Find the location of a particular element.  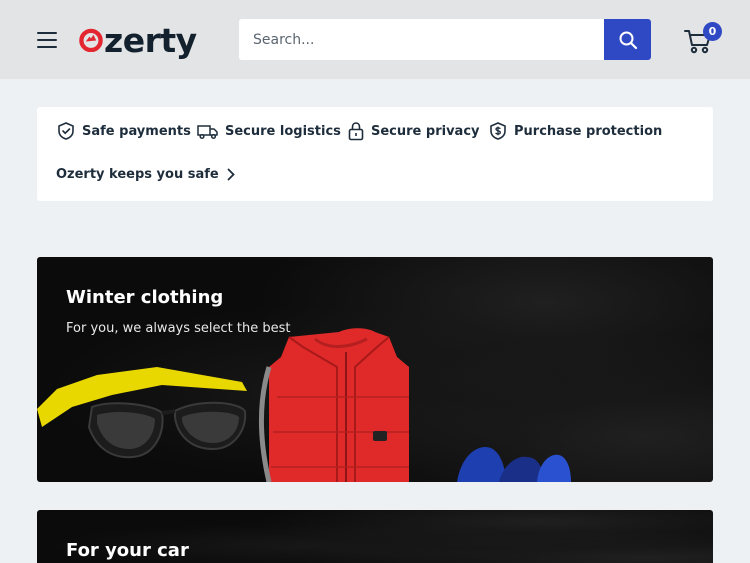

trust-item-purchase-protection: Purchase protection is located at coordinates (575, 131).